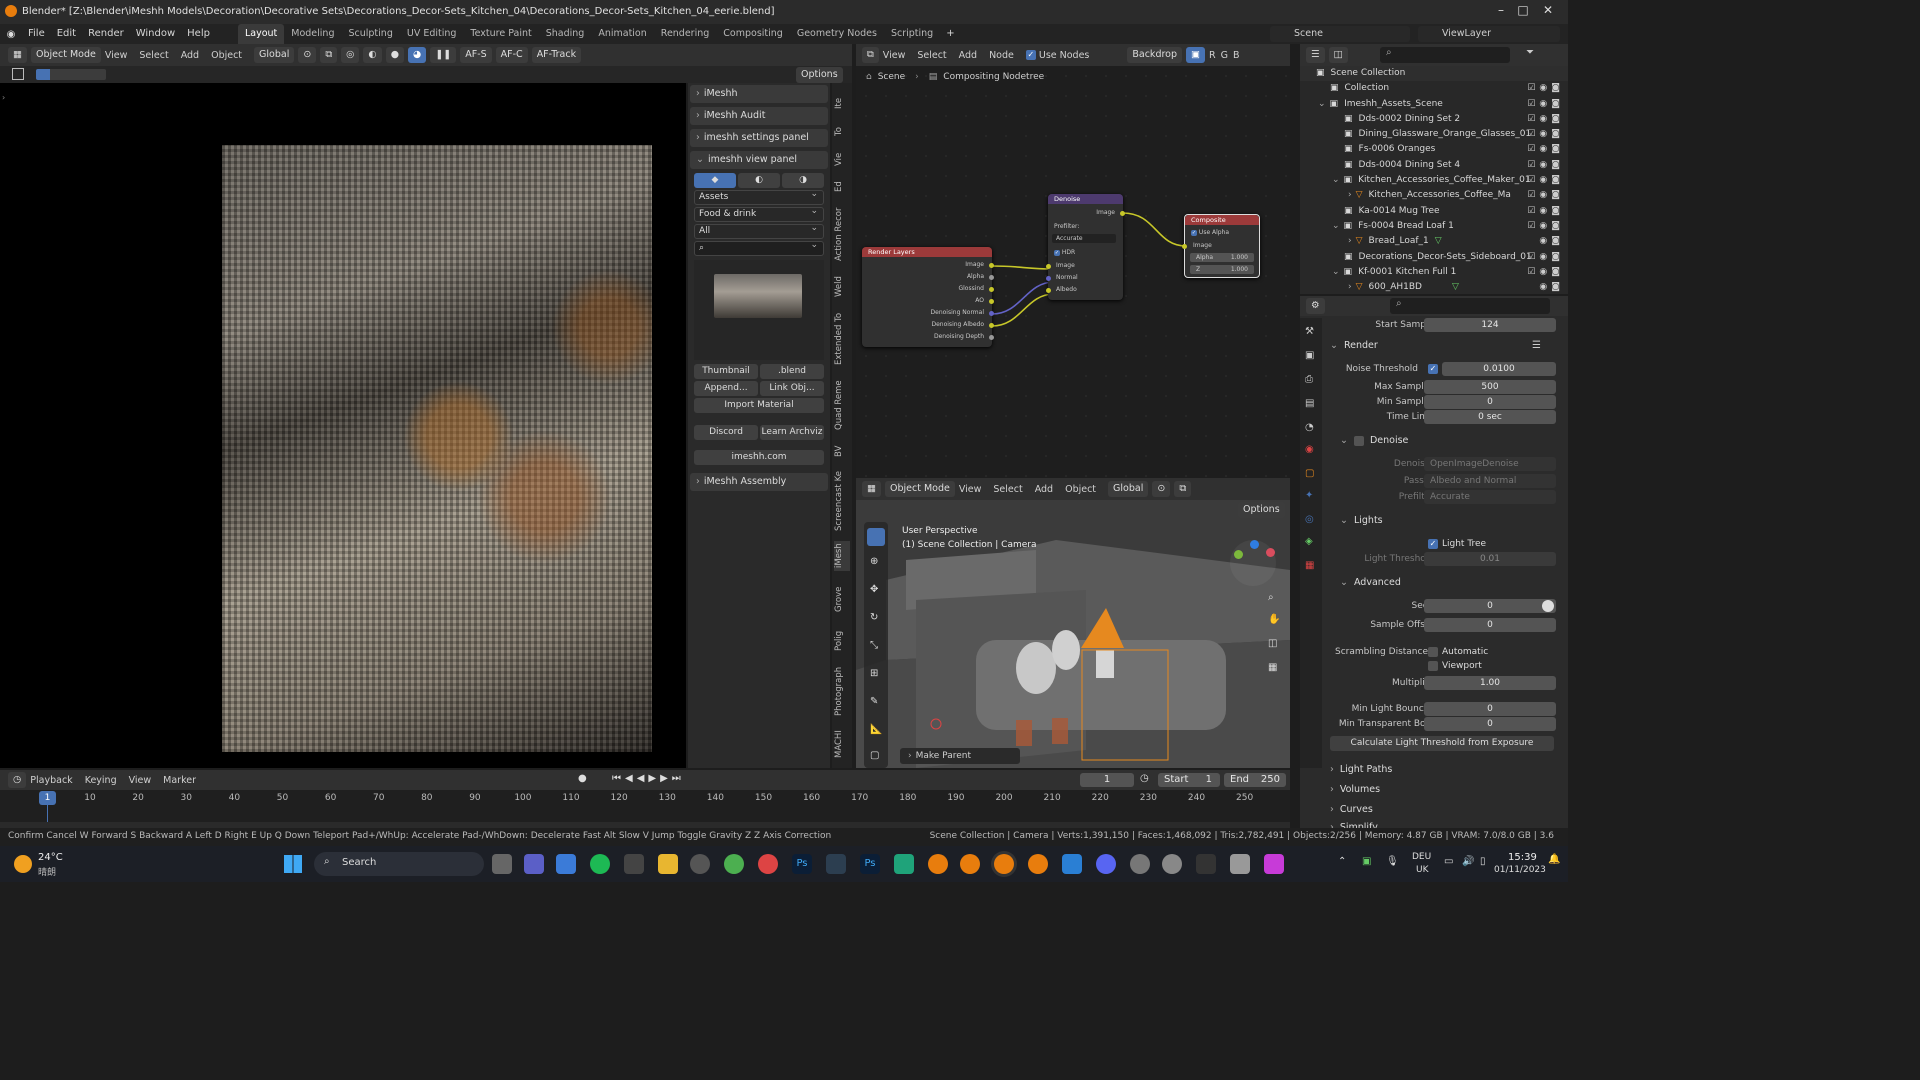 The height and width of the screenshot is (1080, 1920). I want to click on vtab-tool: To, so click(842, 132).